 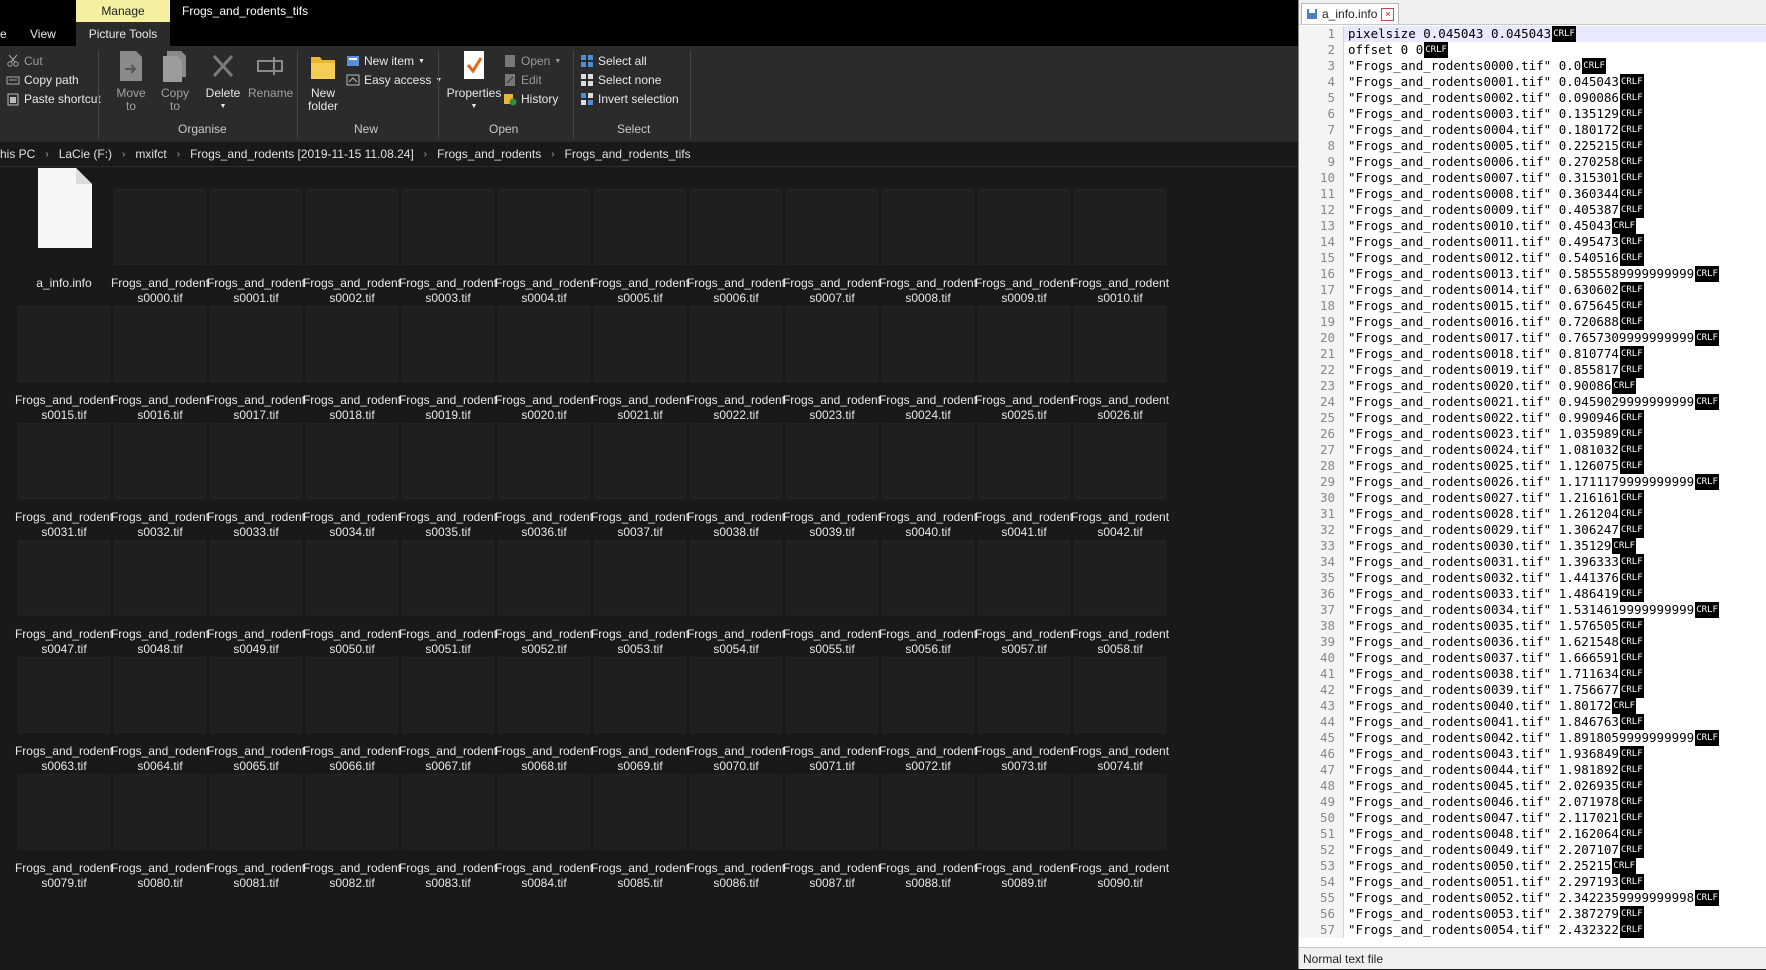 What do you see at coordinates (544, 591) in the screenshot?
I see `file-item: Frogs_and_rodents0052.tif` at bounding box center [544, 591].